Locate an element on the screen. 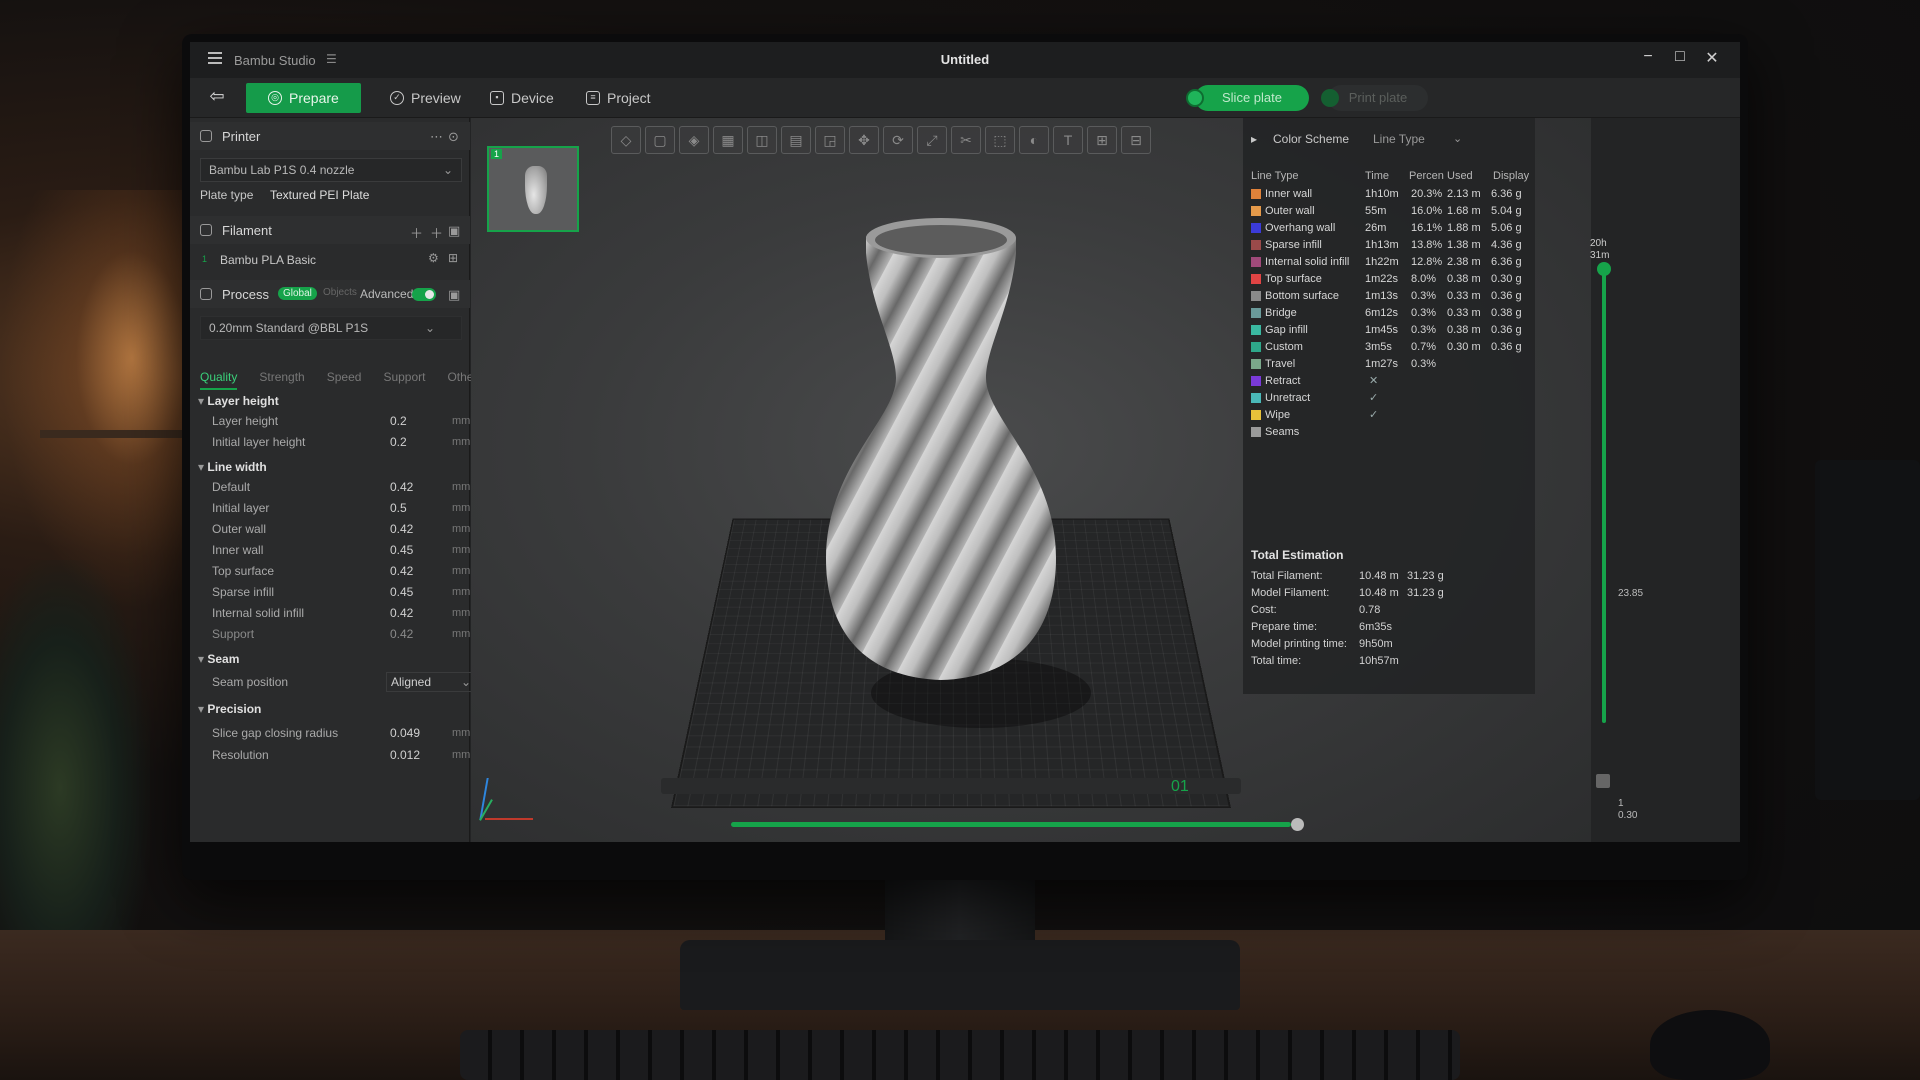  slice-plate-button: Slice plate is located at coordinates (1252, 98).